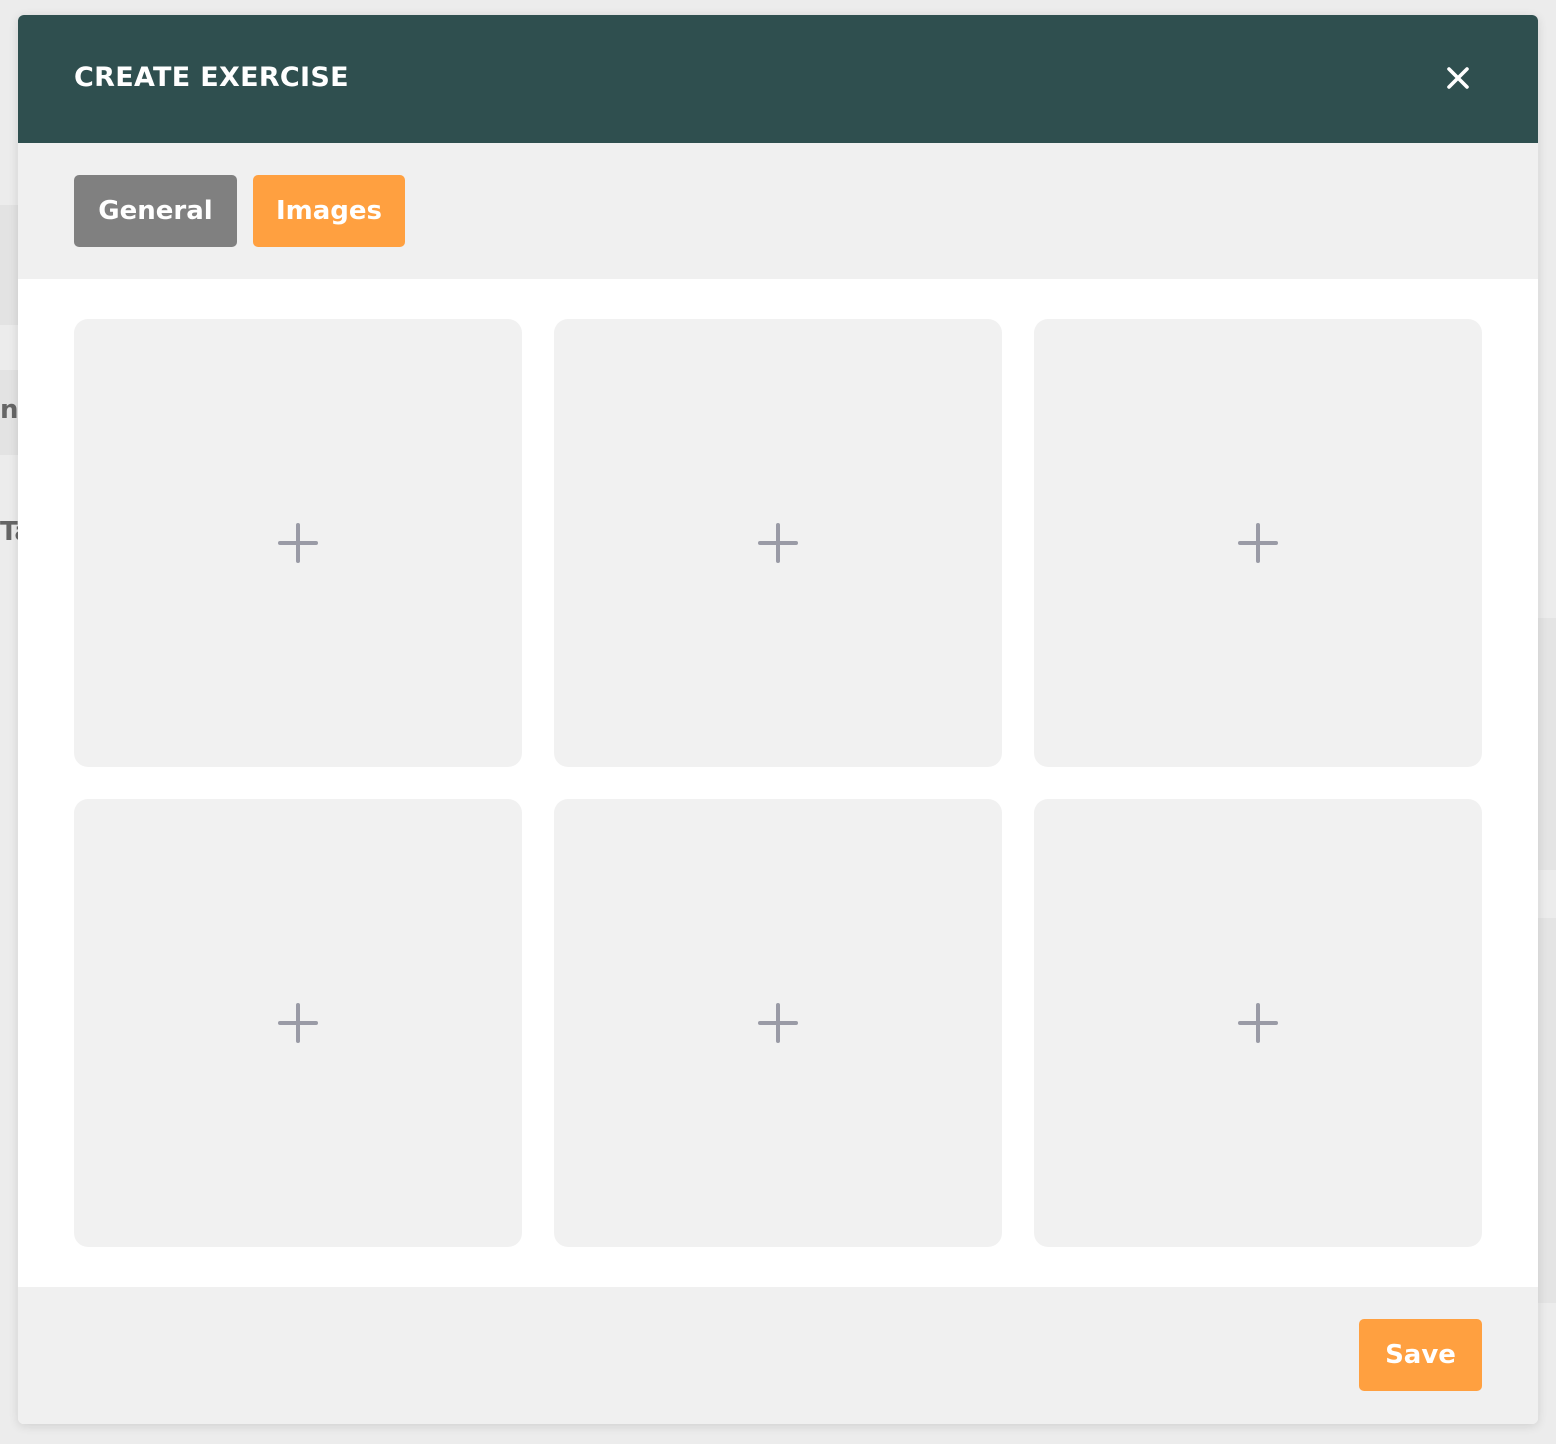 The width and height of the screenshot is (1556, 1444). What do you see at coordinates (329, 211) in the screenshot?
I see `tab-images: Images` at bounding box center [329, 211].